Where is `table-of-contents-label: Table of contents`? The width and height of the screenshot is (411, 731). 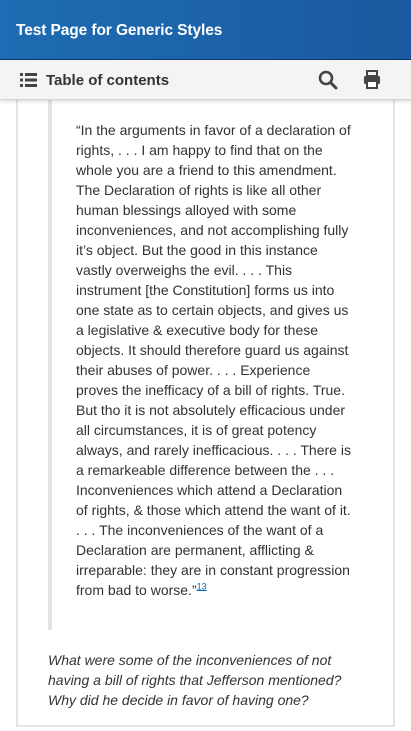 table-of-contents-label: Table of contents is located at coordinates (108, 80).